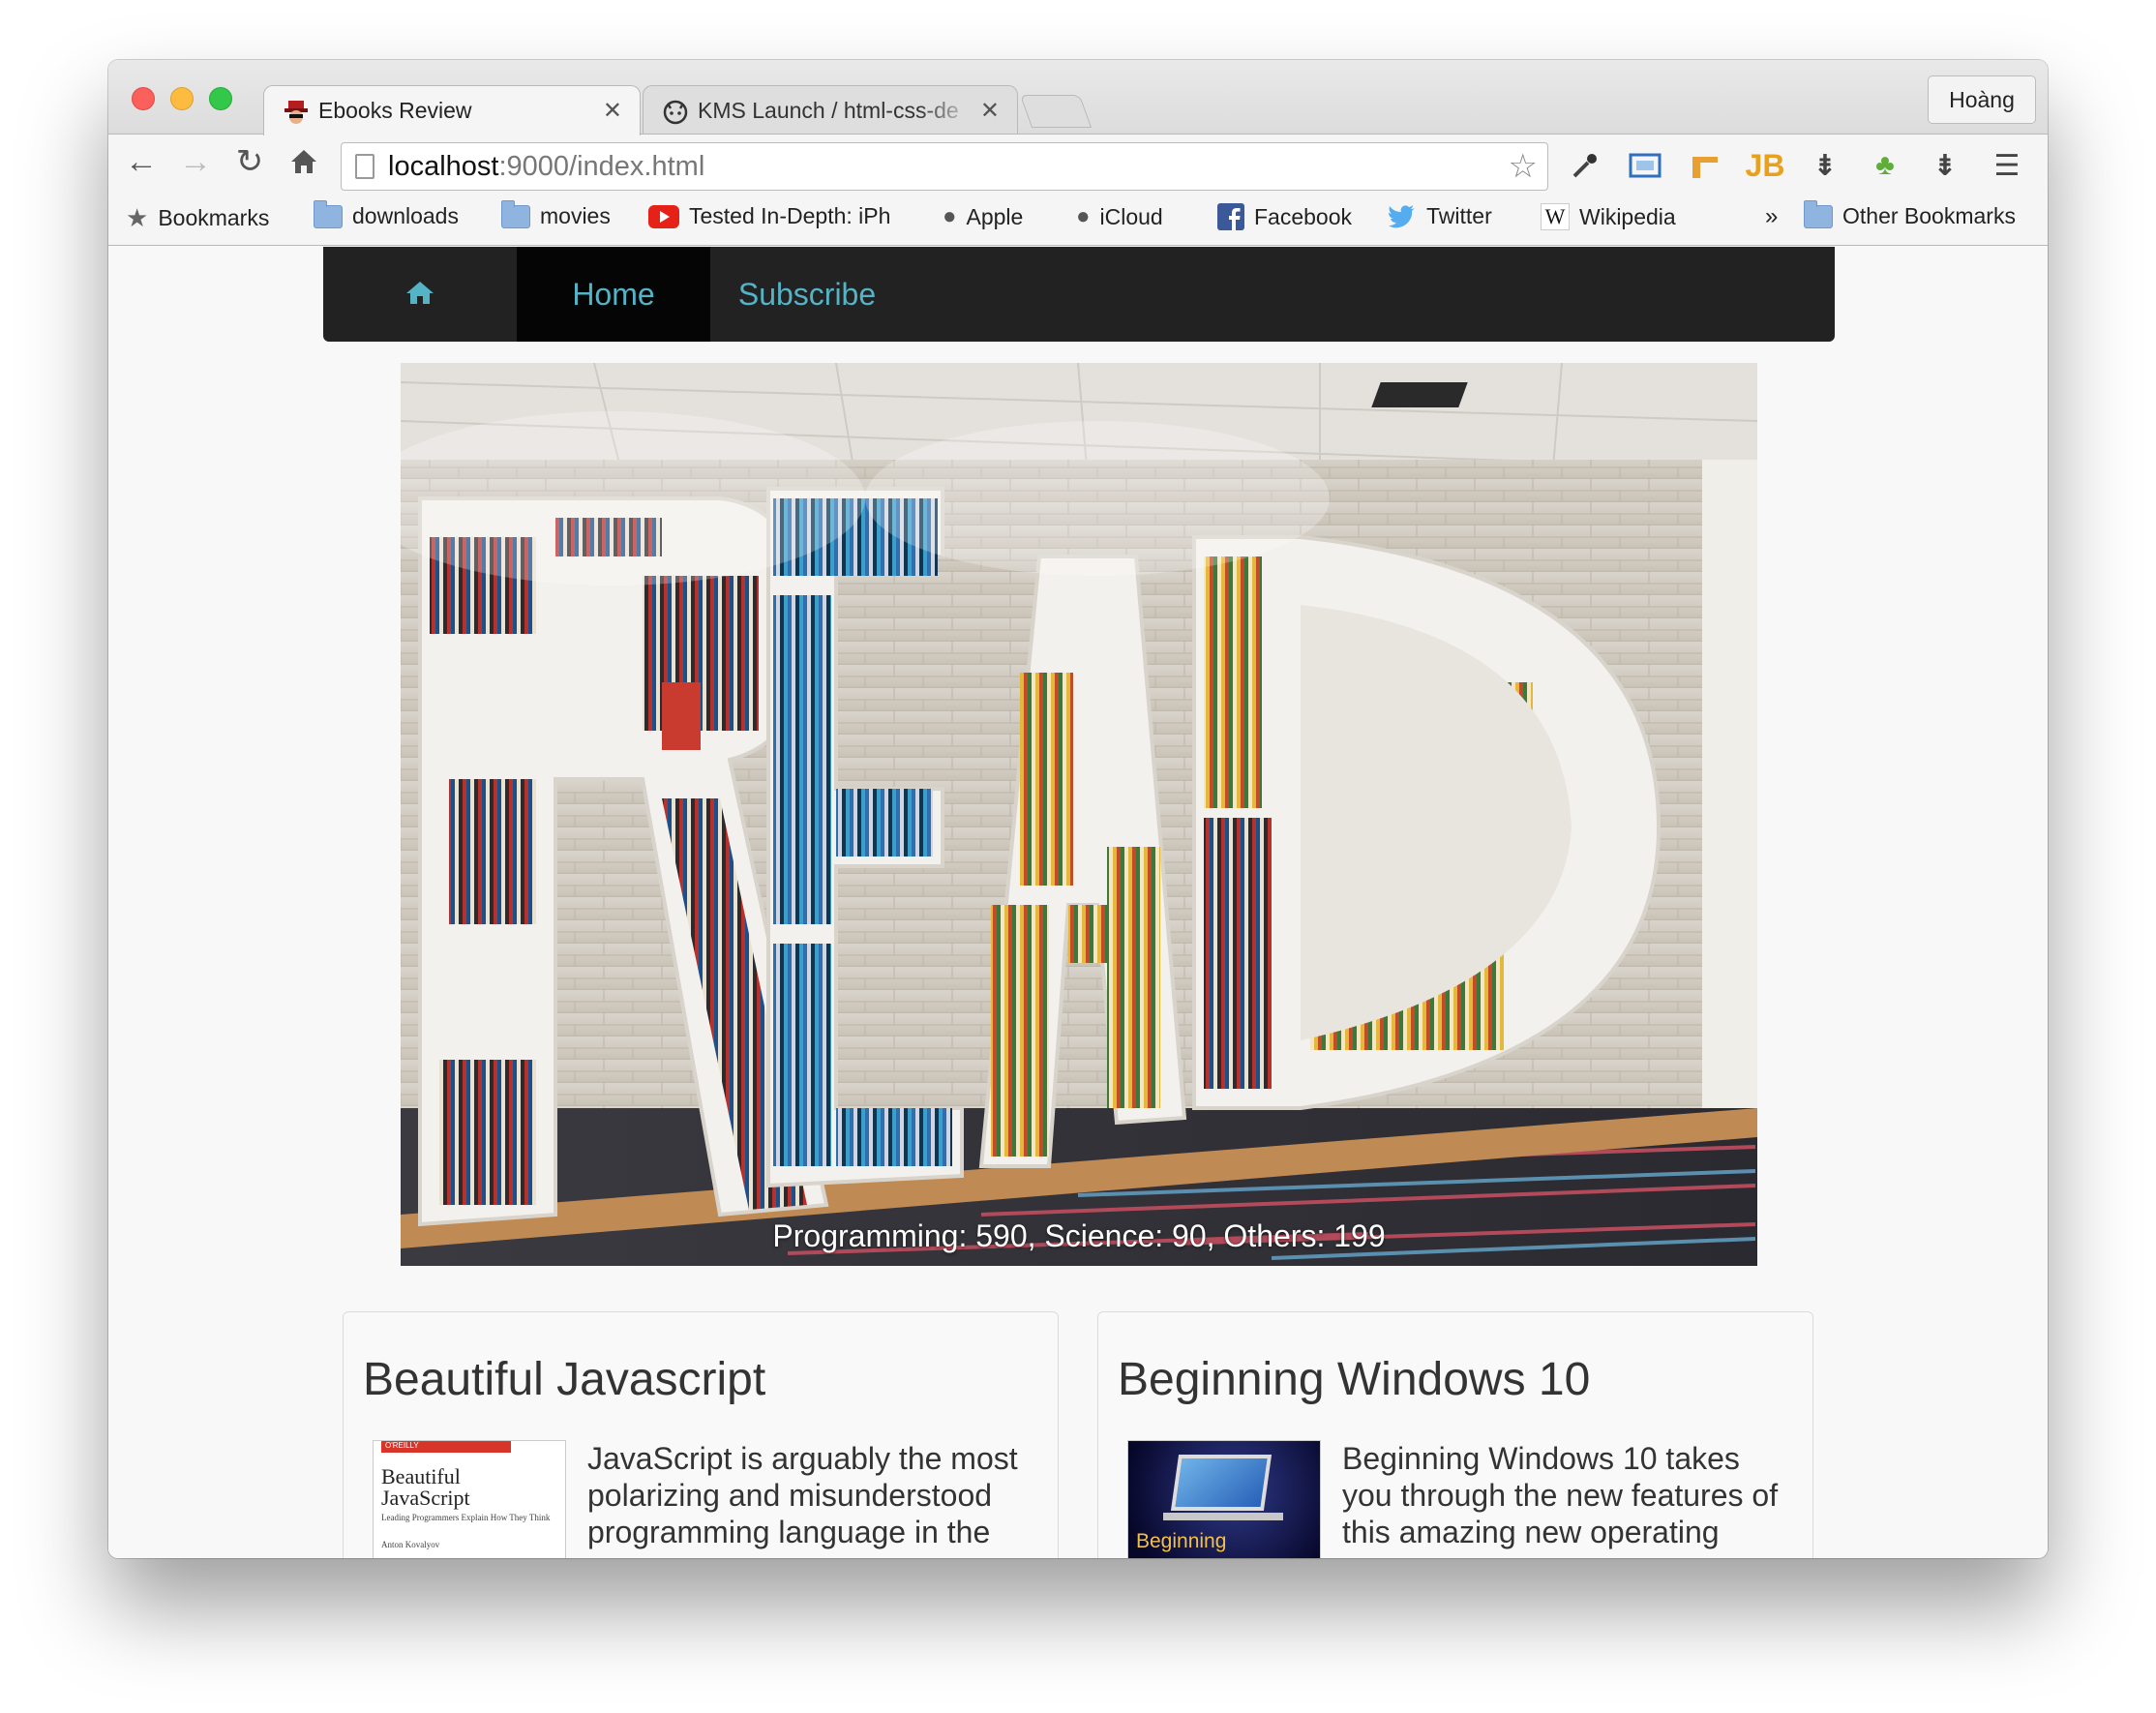 This screenshot has height=1713, width=2156. What do you see at coordinates (663, 216) in the screenshot?
I see `youtube-icon` at bounding box center [663, 216].